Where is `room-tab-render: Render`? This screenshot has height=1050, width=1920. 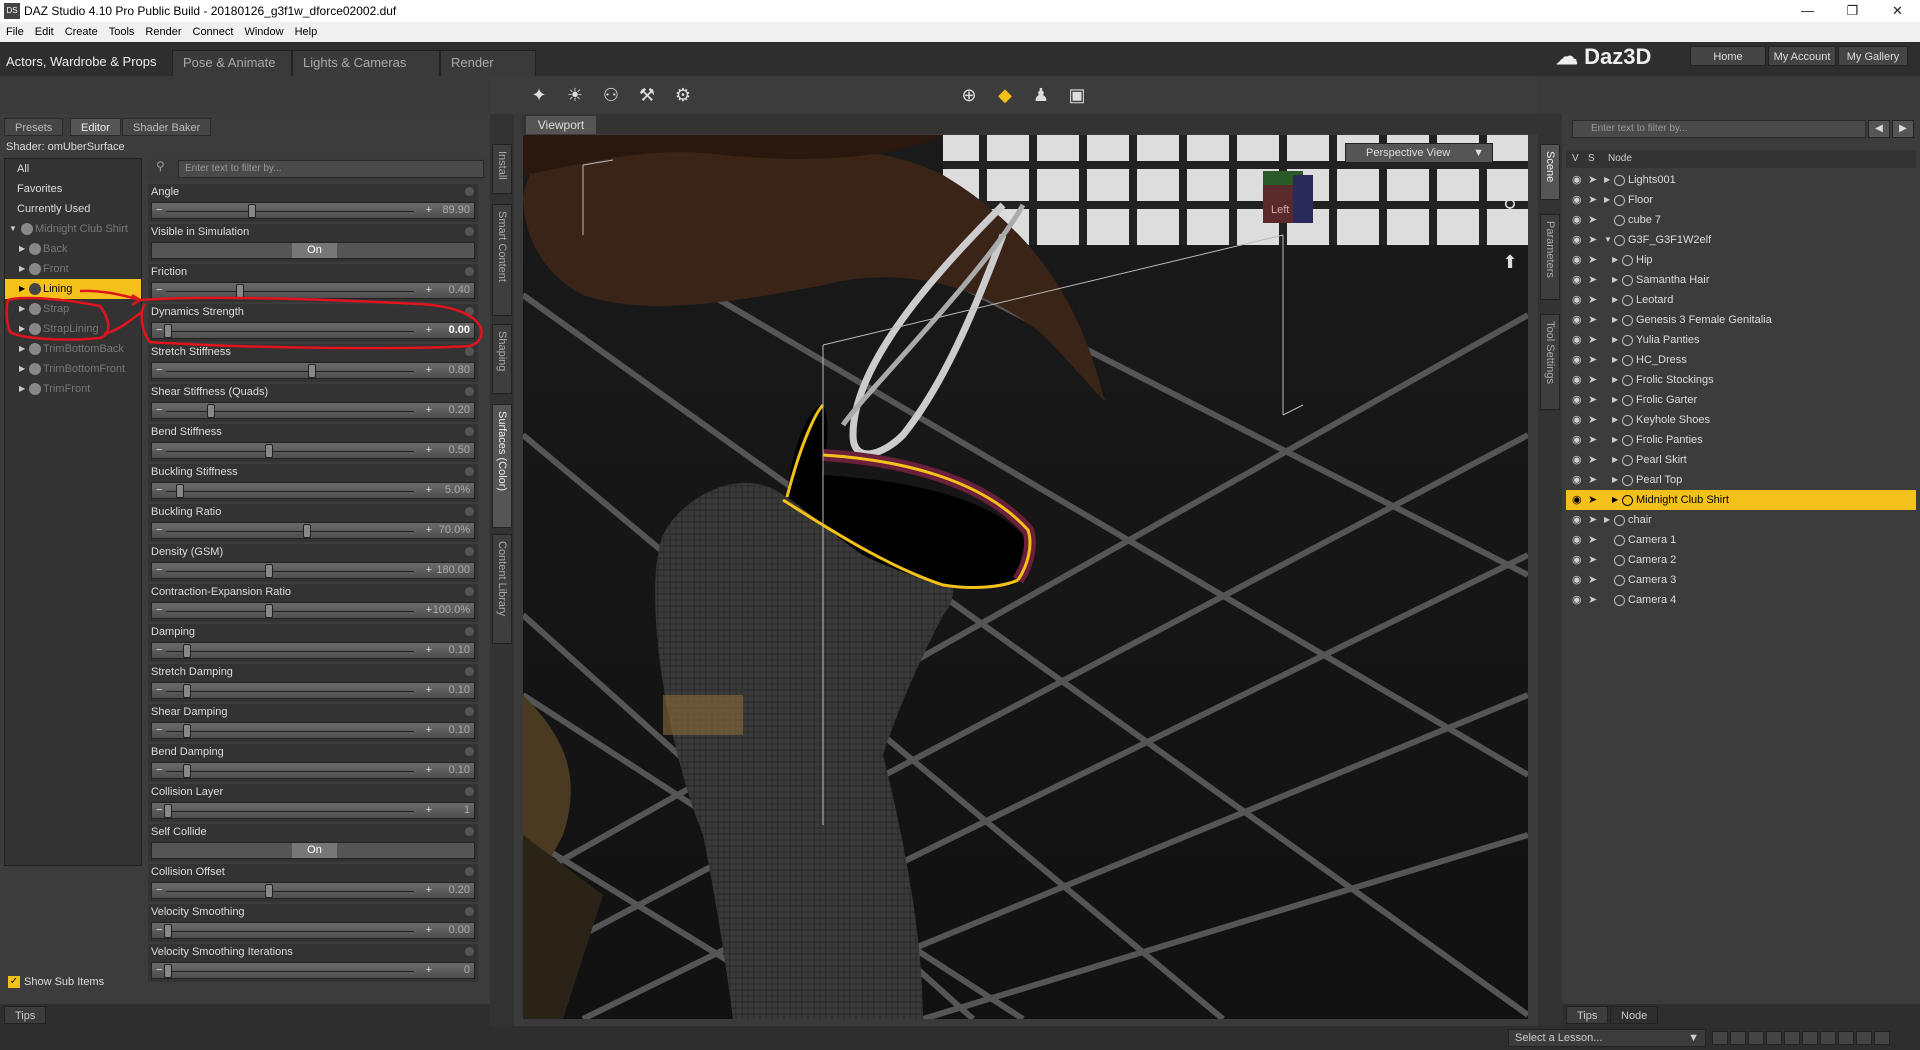
room-tab-render: Render is located at coordinates (488, 63).